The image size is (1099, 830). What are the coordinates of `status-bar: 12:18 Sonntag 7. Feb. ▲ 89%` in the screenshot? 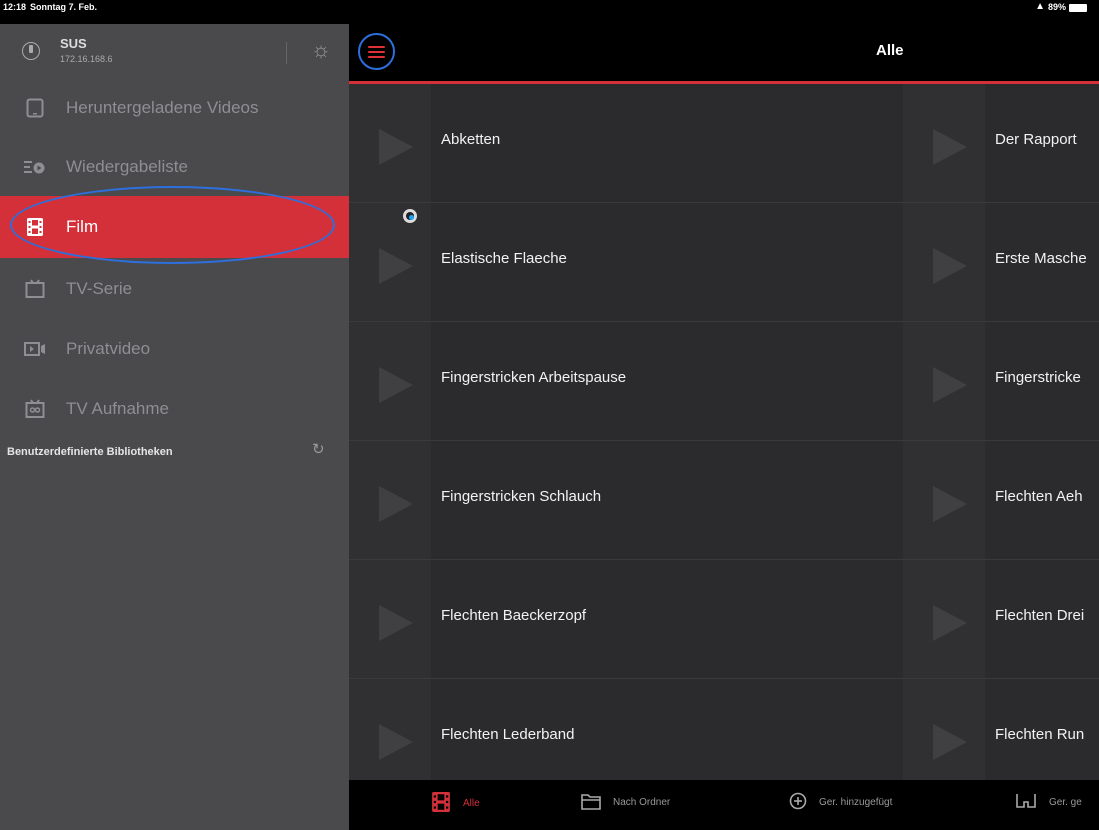 It's located at (549, 12).